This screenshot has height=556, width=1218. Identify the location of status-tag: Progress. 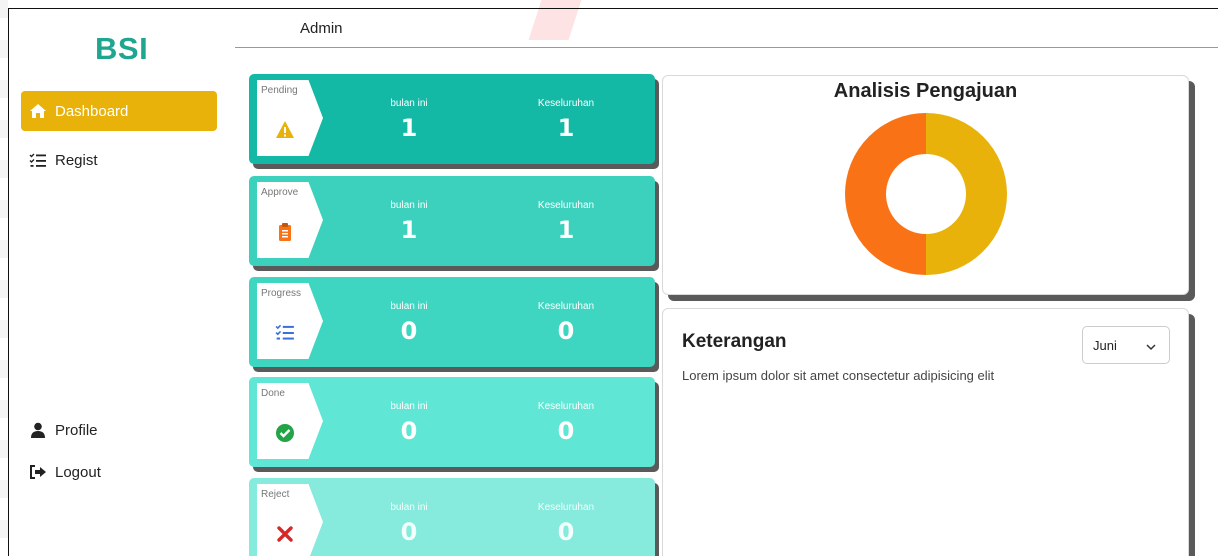
(290, 321).